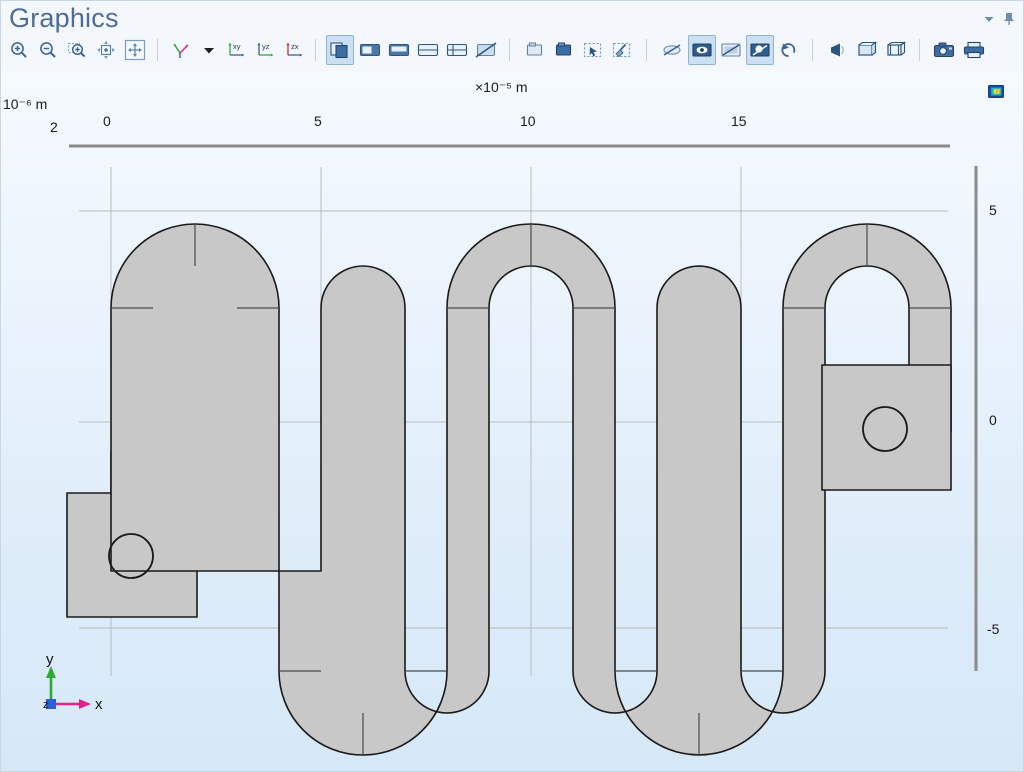 The height and width of the screenshot is (772, 1024). I want to click on hide-wireframe-button, so click(731, 50).